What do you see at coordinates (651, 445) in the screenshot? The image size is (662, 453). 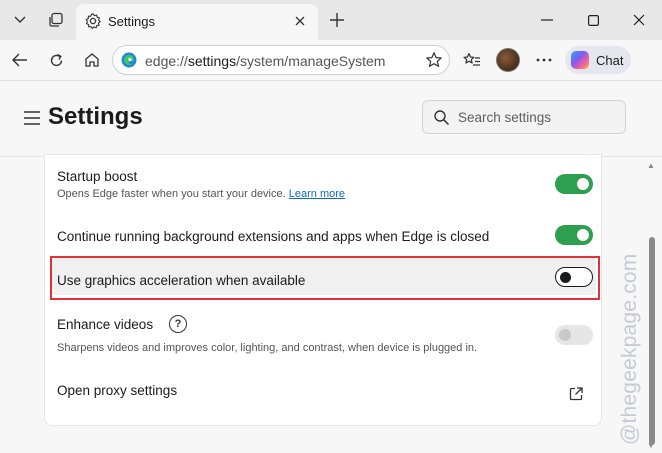 I see `scroll-down-arrow-icon: ▼` at bounding box center [651, 445].